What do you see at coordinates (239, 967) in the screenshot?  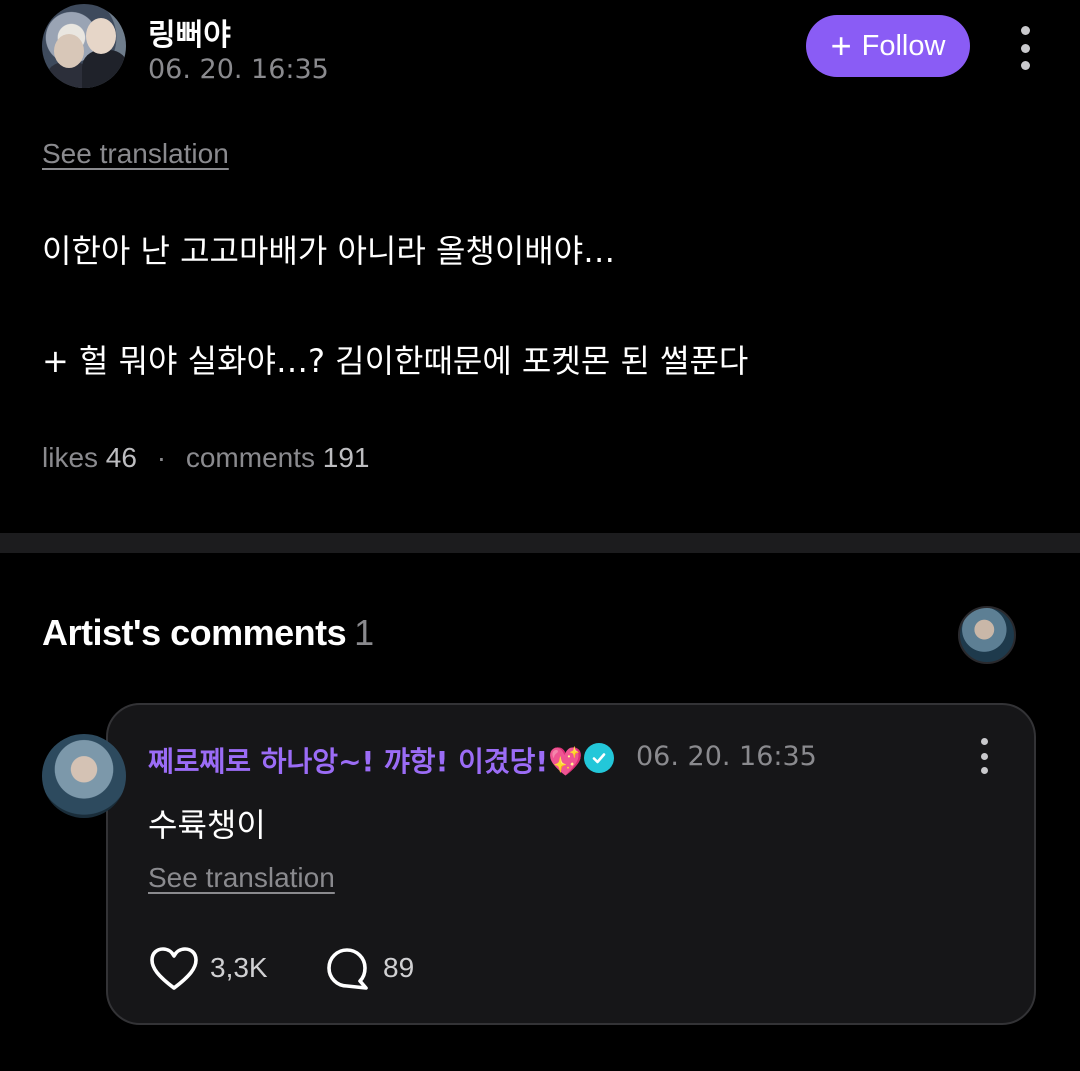 I see `comment-like-count: 3,3K` at bounding box center [239, 967].